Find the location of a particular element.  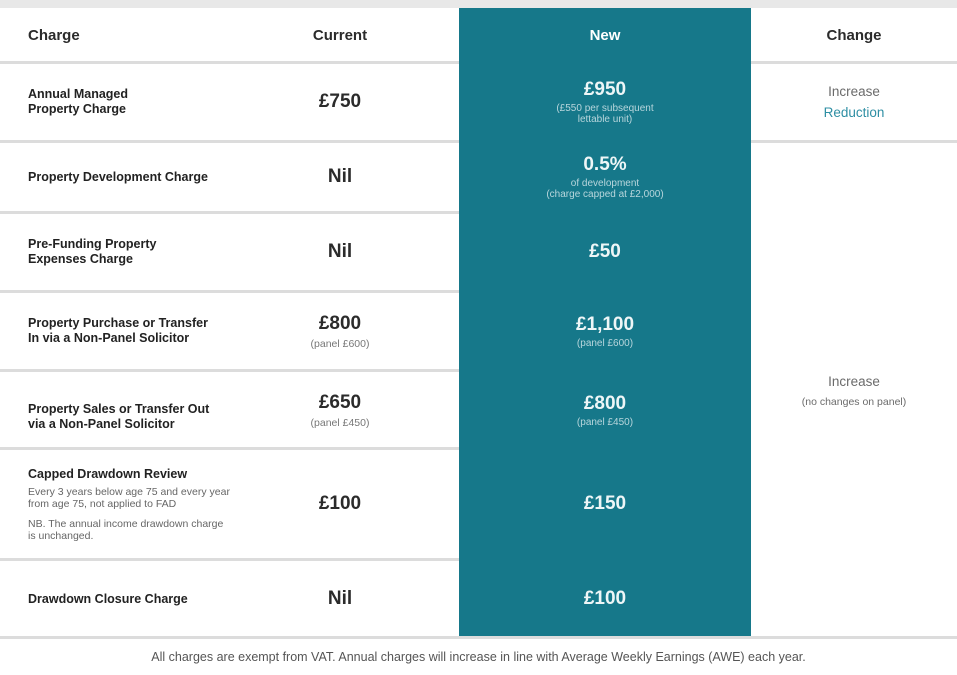

new-value: £150 is located at coordinates (605, 503).